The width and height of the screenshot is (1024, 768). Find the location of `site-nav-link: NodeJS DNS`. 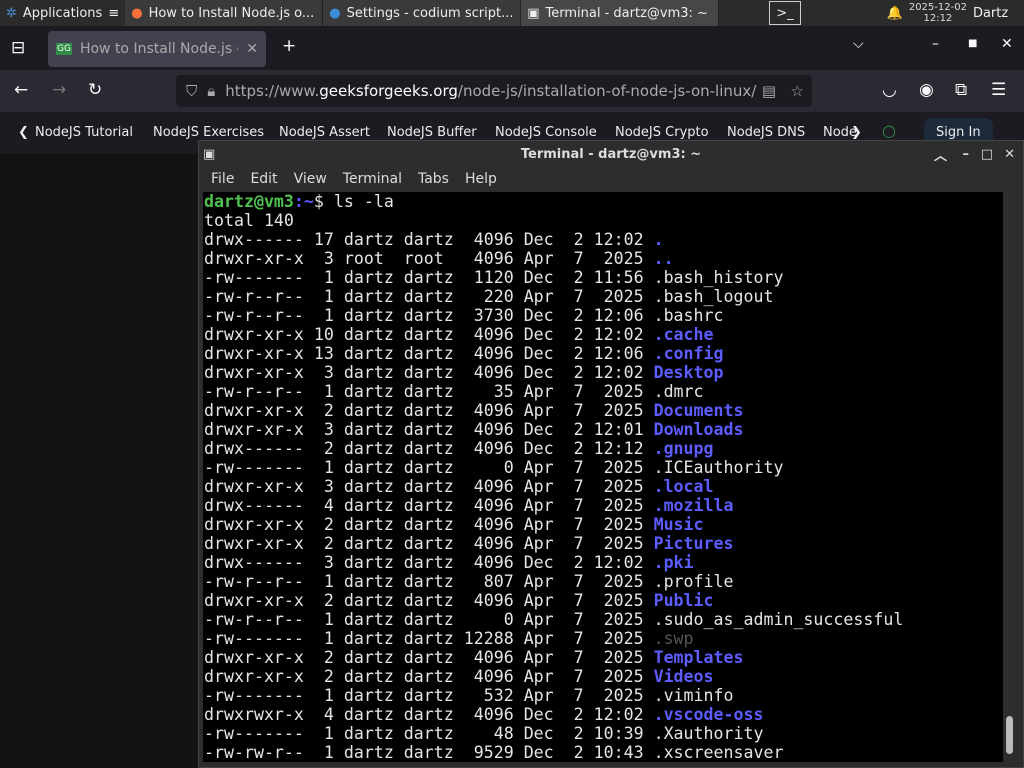

site-nav-link: NodeJS DNS is located at coordinates (766, 132).